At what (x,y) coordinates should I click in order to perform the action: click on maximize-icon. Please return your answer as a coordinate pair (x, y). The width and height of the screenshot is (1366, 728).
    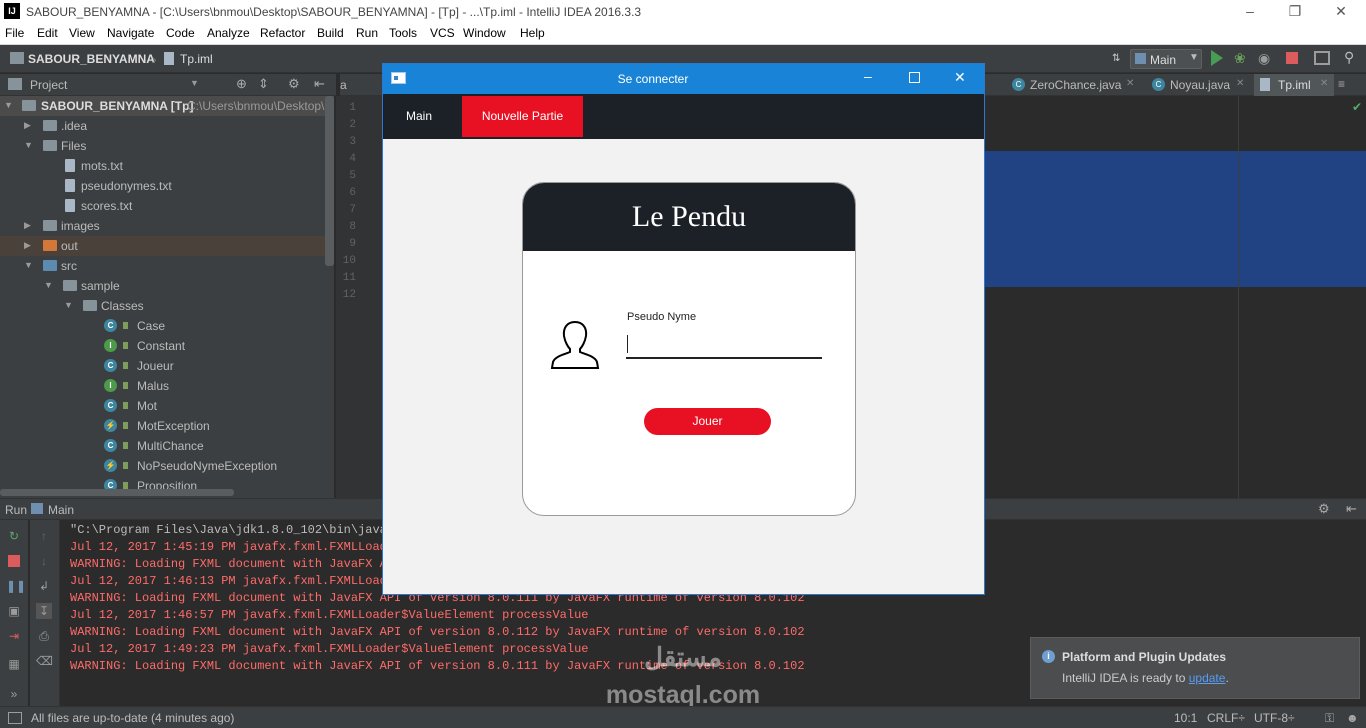
    Looking at the image, I should click on (914, 77).